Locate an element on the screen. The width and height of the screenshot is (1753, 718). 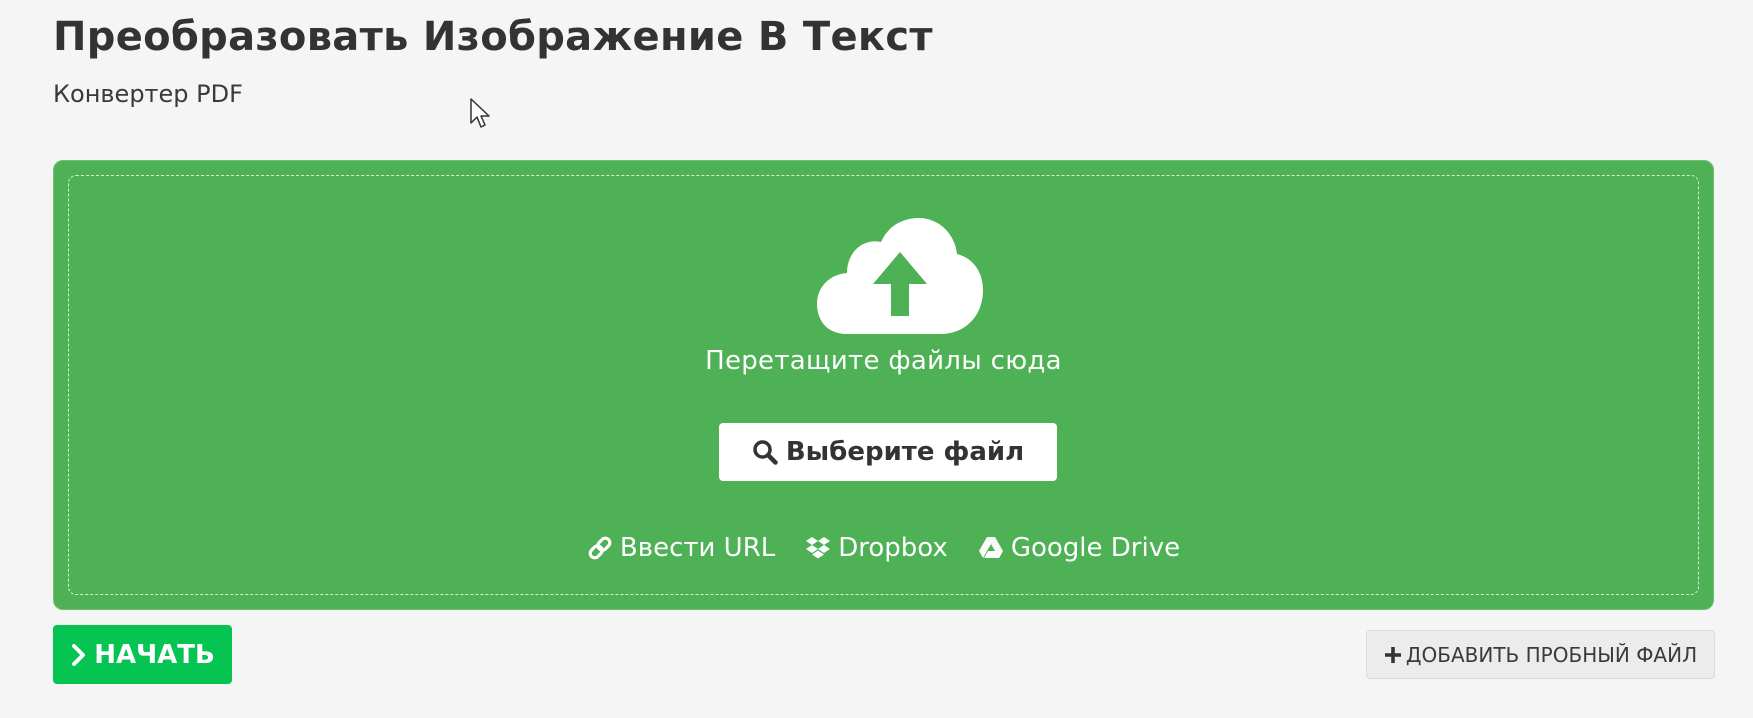
dropbox-label: Dropbox is located at coordinates (893, 548).